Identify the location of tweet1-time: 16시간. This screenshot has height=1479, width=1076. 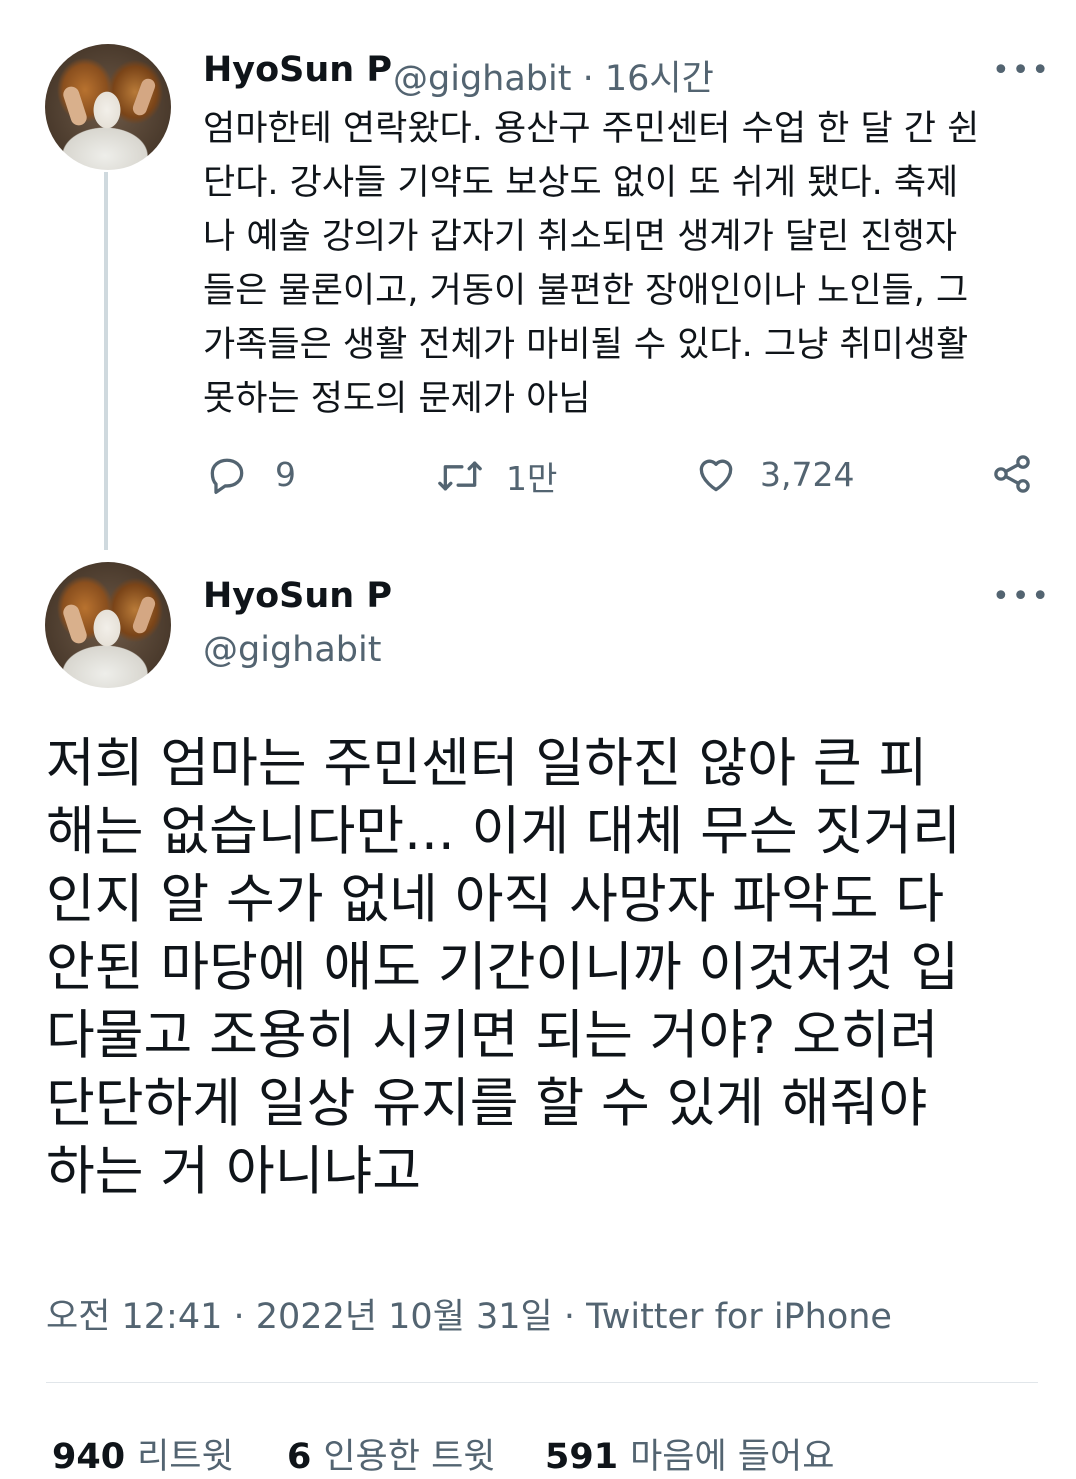
(659, 79).